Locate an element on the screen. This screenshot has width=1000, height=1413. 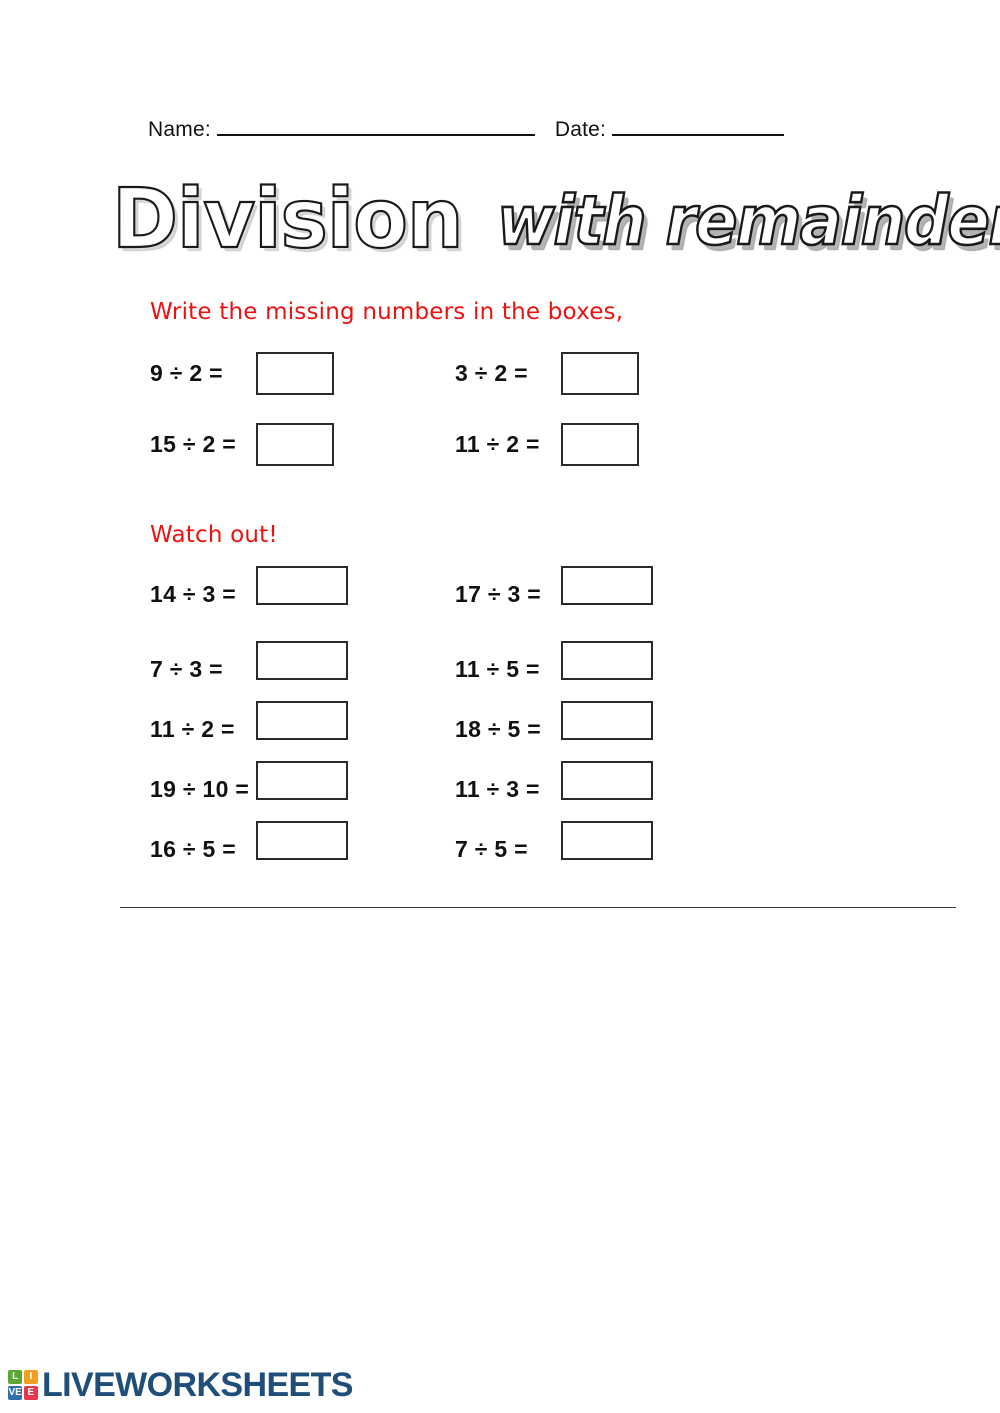
title-sub-text: with remainders is located at coordinates (748, 221).